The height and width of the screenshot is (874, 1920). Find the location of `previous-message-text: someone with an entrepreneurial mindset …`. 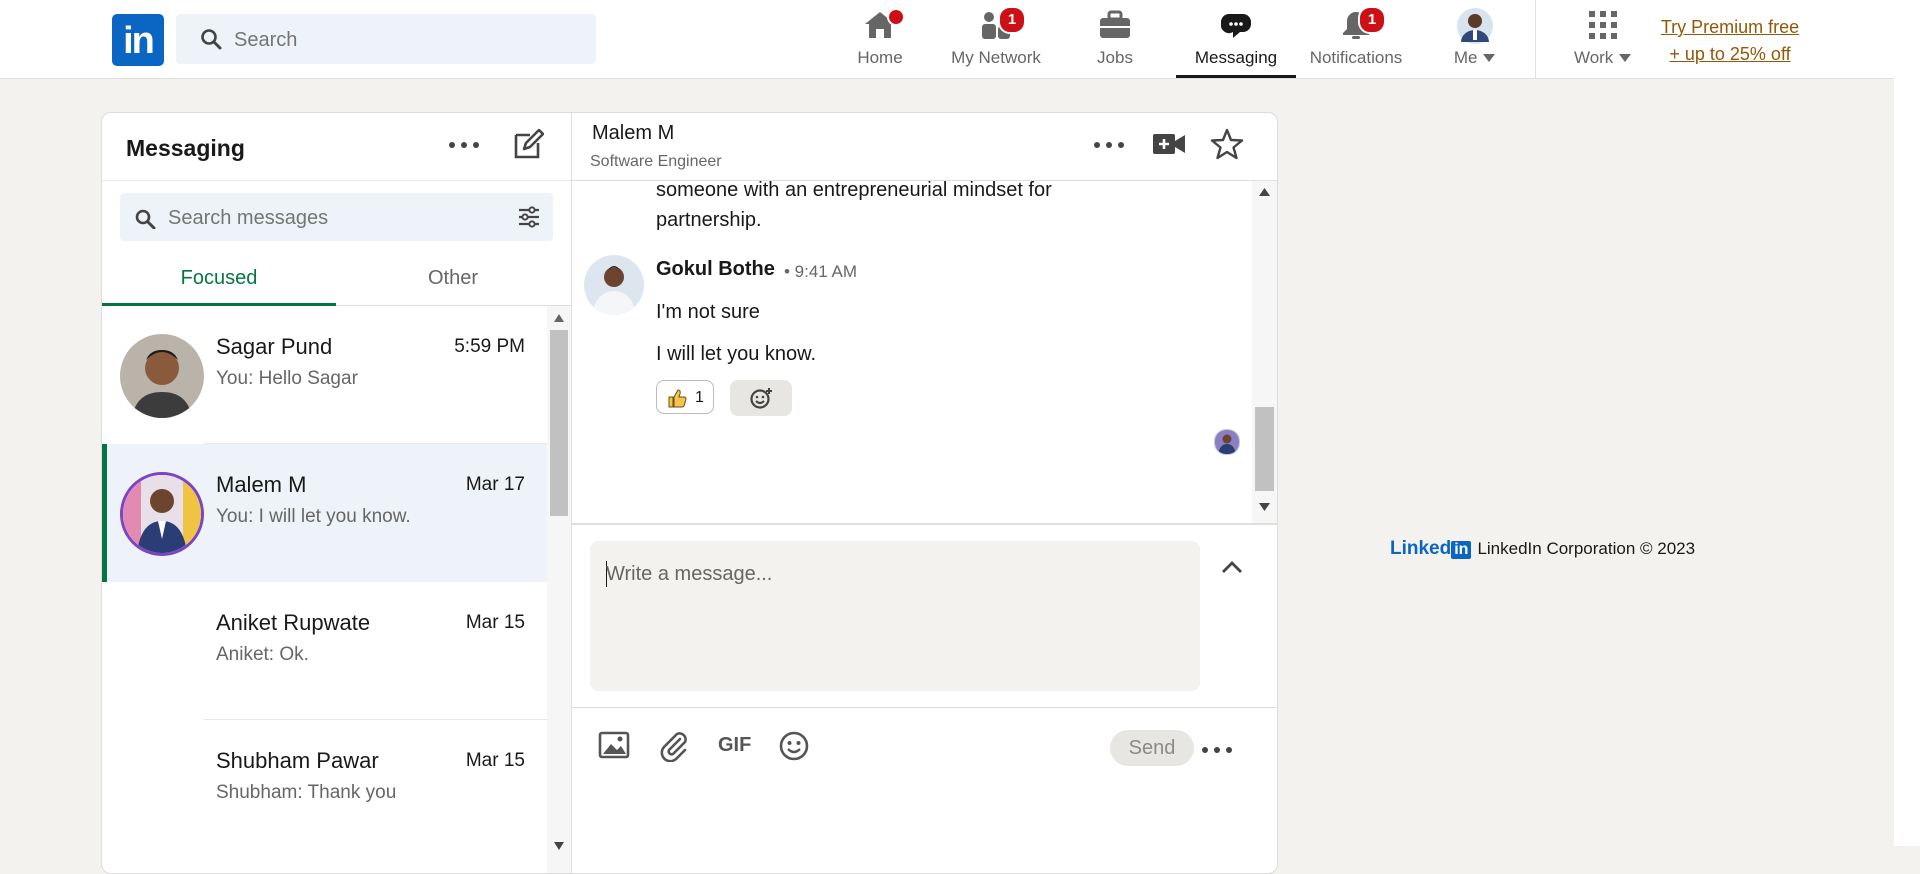

previous-message-text: someone with an entrepreneurial mindset … is located at coordinates (854, 208).